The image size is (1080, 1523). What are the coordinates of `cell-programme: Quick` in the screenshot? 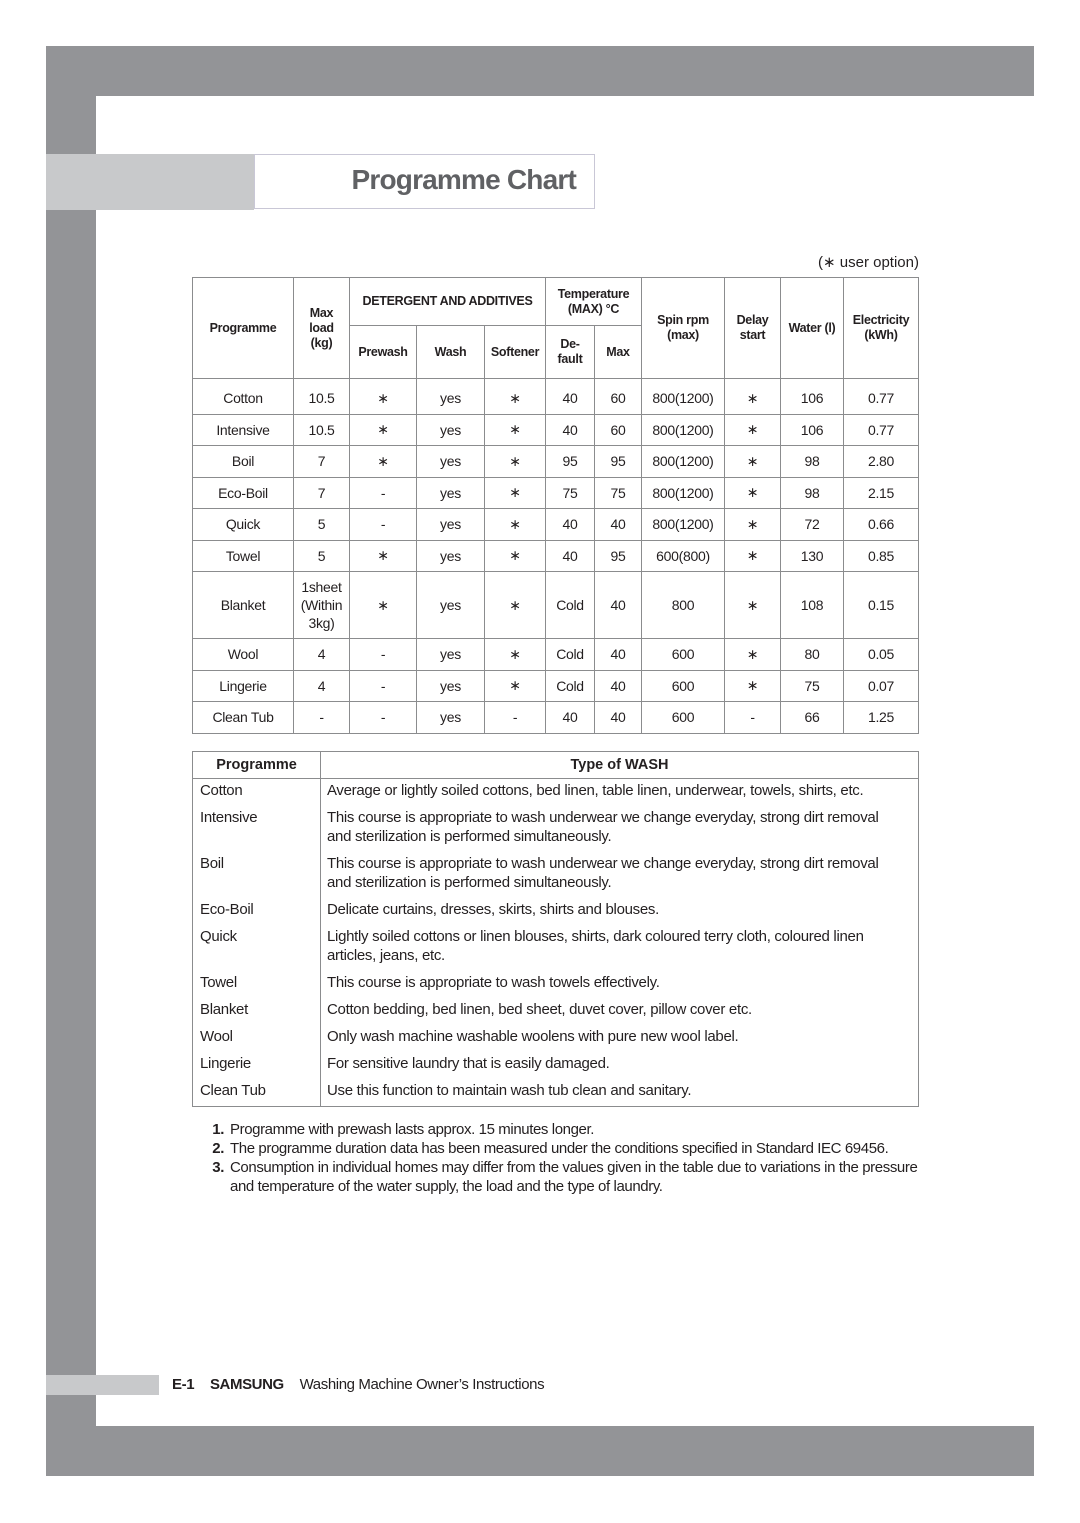 It's located at (243, 524).